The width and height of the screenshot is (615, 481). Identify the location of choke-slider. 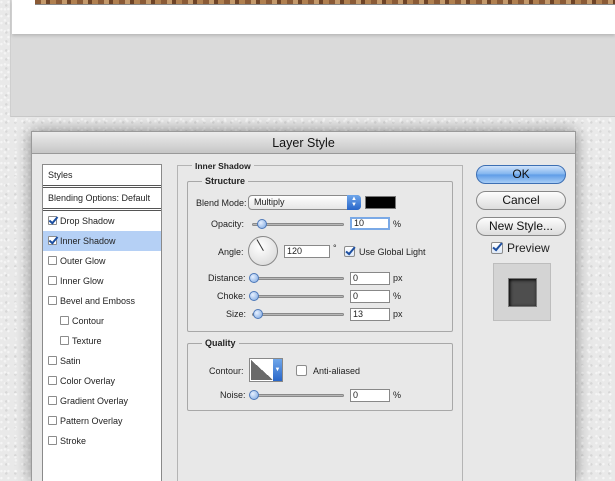
(296, 296).